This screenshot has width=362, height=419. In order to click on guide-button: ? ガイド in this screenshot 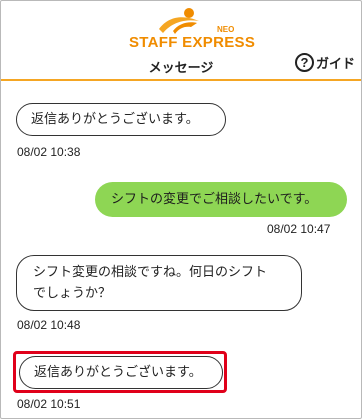, I will do `click(324, 62)`.